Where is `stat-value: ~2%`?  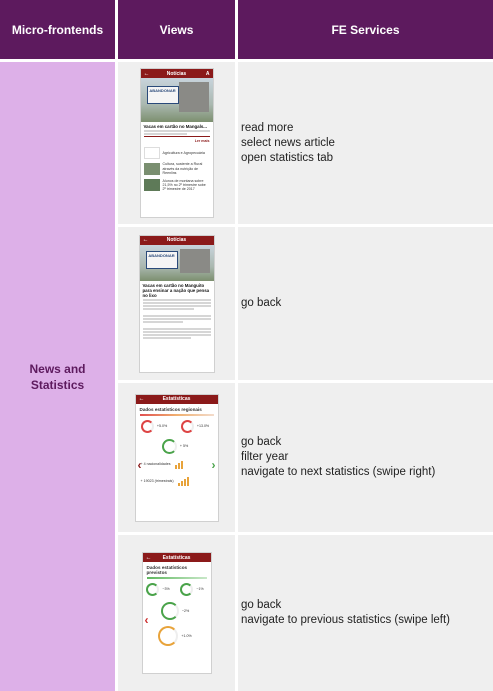
stat-value: ~2% is located at coordinates (185, 610).